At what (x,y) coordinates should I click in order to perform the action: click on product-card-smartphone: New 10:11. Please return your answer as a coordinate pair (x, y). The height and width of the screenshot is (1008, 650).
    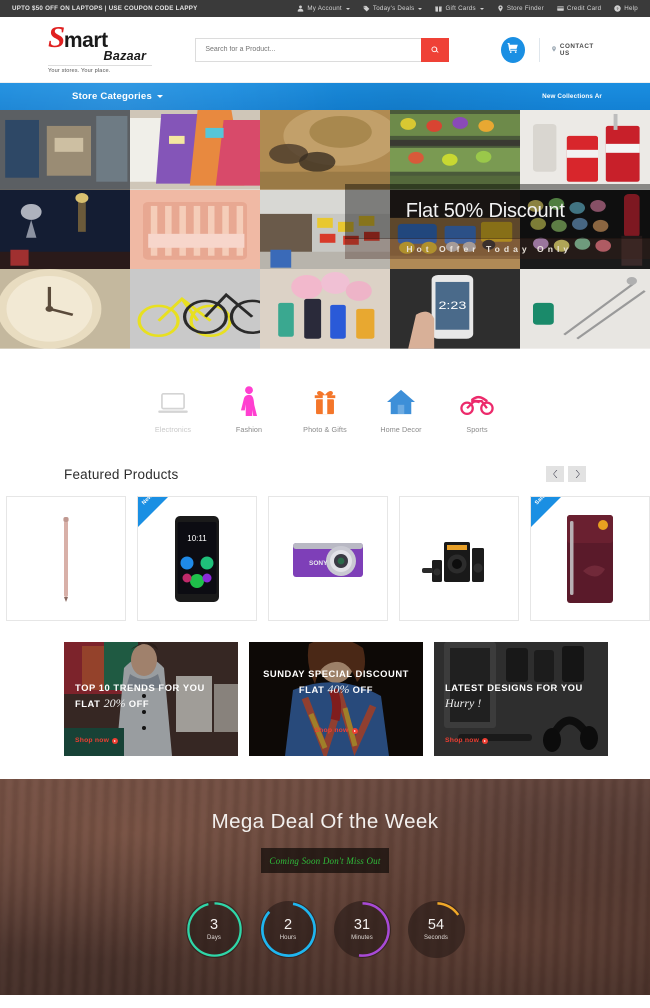
    Looking at the image, I should click on (197, 558).